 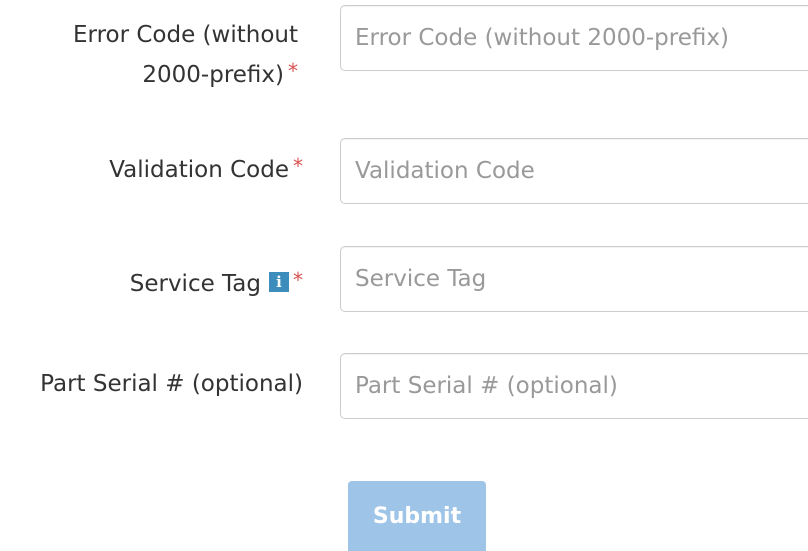 I want to click on validation-code-input, so click(x=574, y=171).